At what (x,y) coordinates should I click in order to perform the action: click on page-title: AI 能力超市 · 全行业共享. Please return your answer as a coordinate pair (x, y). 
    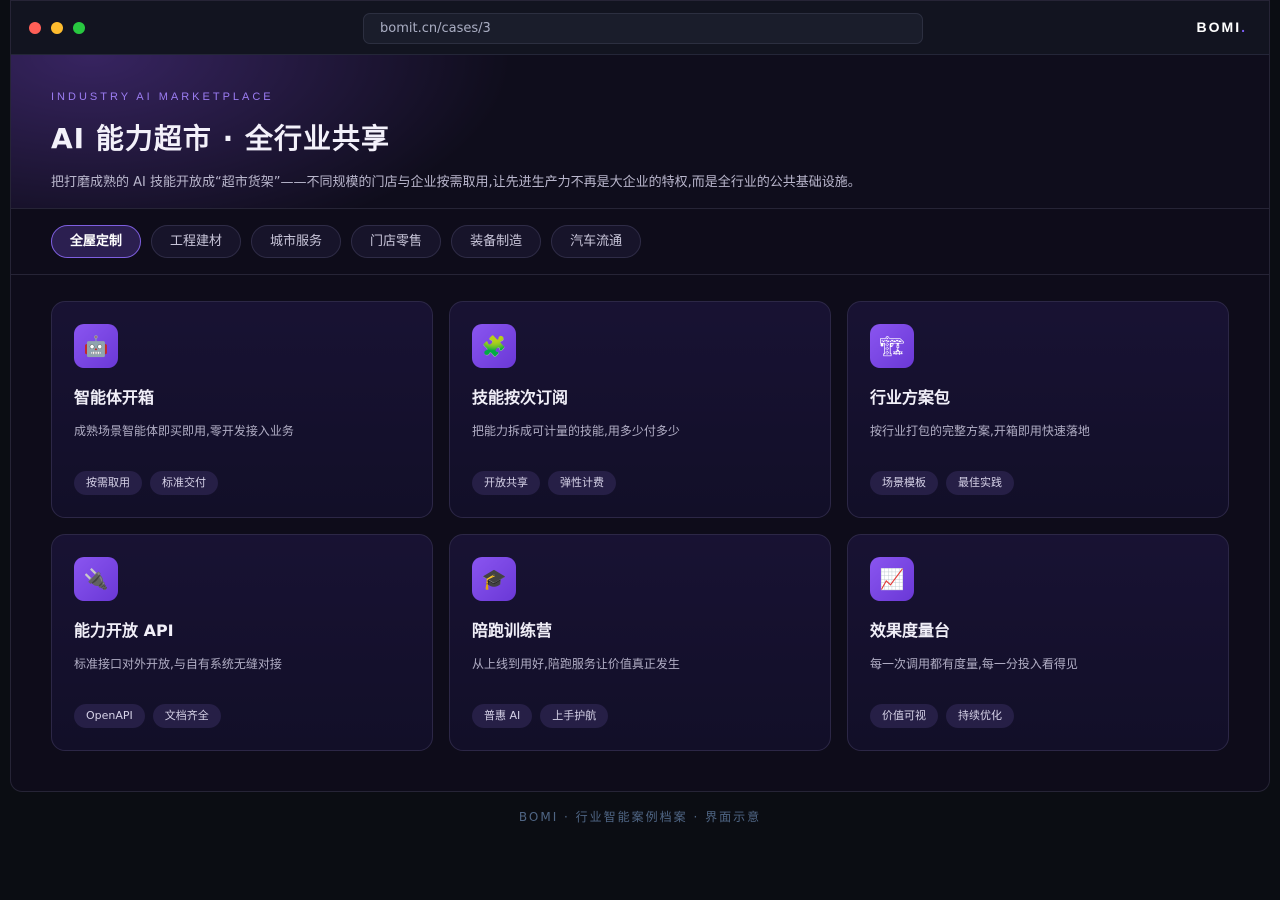
    Looking at the image, I should click on (220, 138).